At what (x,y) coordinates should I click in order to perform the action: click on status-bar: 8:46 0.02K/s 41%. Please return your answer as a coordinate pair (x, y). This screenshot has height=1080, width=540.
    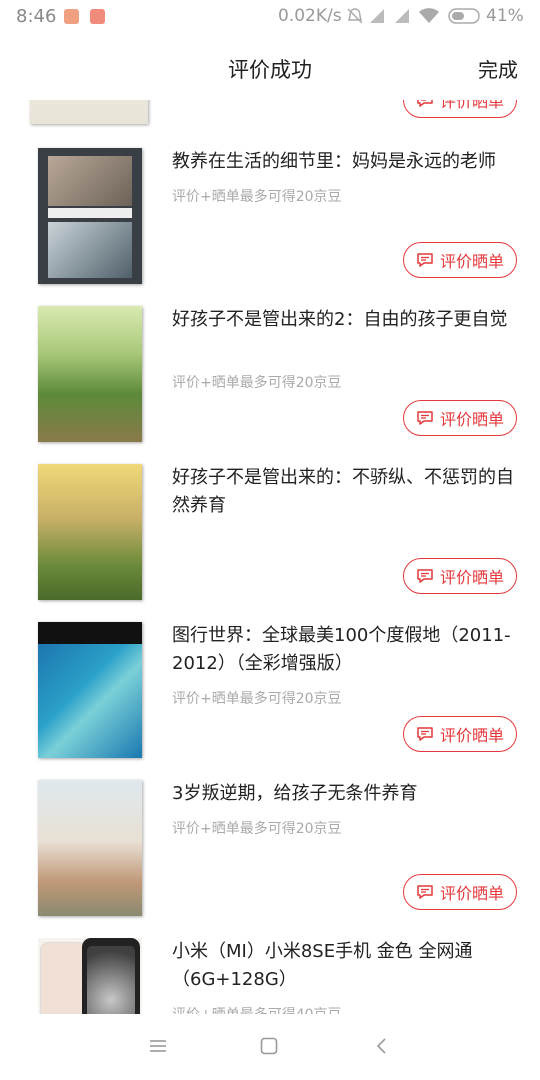
    Looking at the image, I should click on (270, 17).